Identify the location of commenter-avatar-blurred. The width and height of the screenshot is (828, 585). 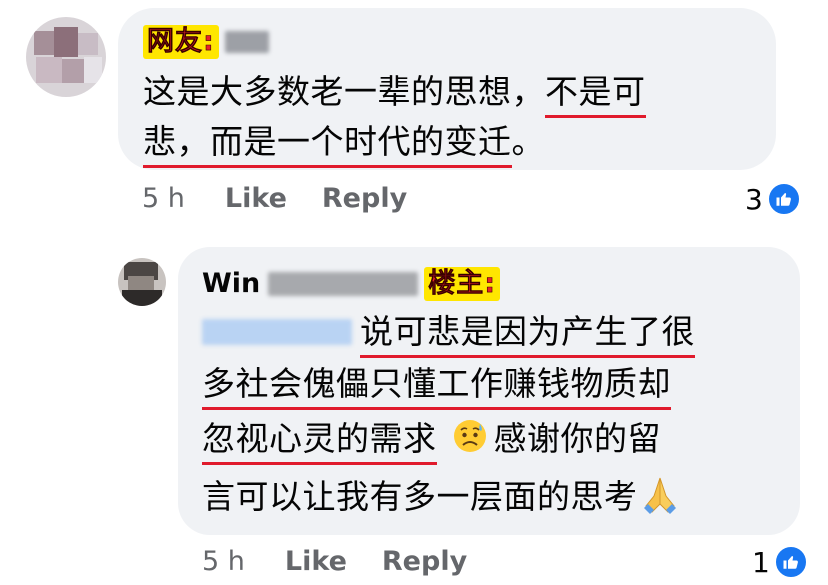
(66, 57).